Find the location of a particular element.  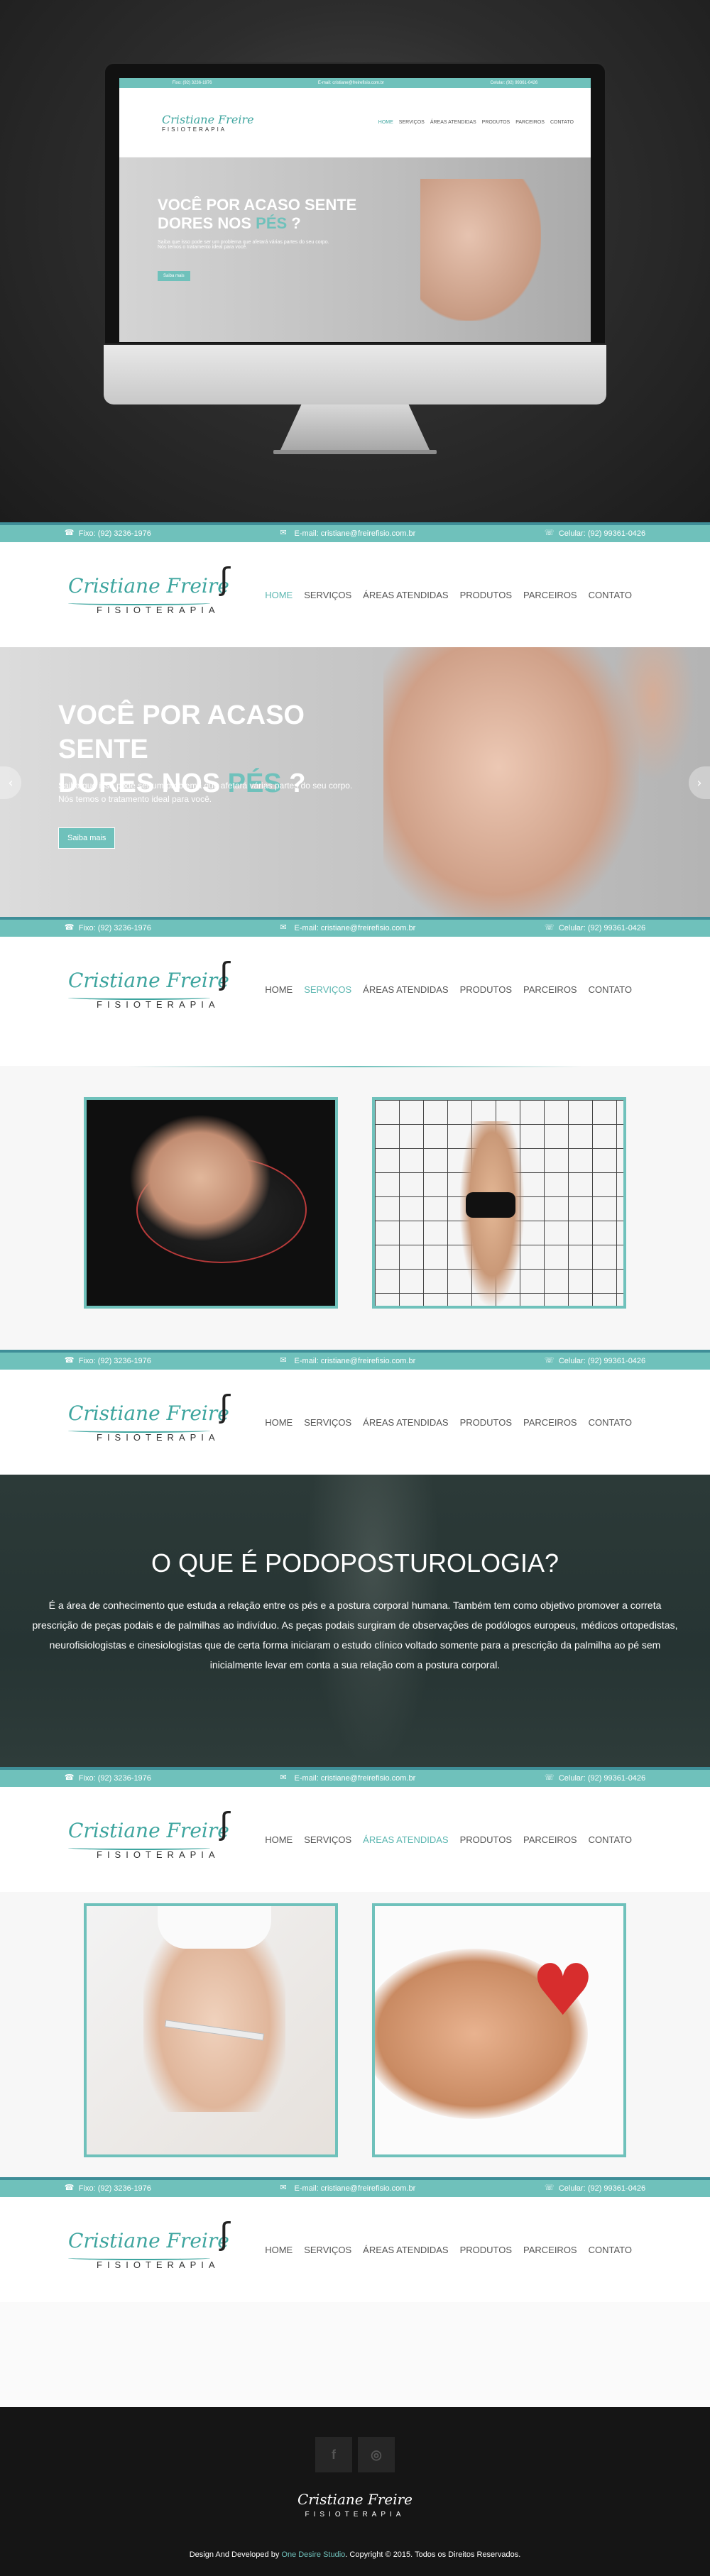

baropodometry-image is located at coordinates (211, 1203).